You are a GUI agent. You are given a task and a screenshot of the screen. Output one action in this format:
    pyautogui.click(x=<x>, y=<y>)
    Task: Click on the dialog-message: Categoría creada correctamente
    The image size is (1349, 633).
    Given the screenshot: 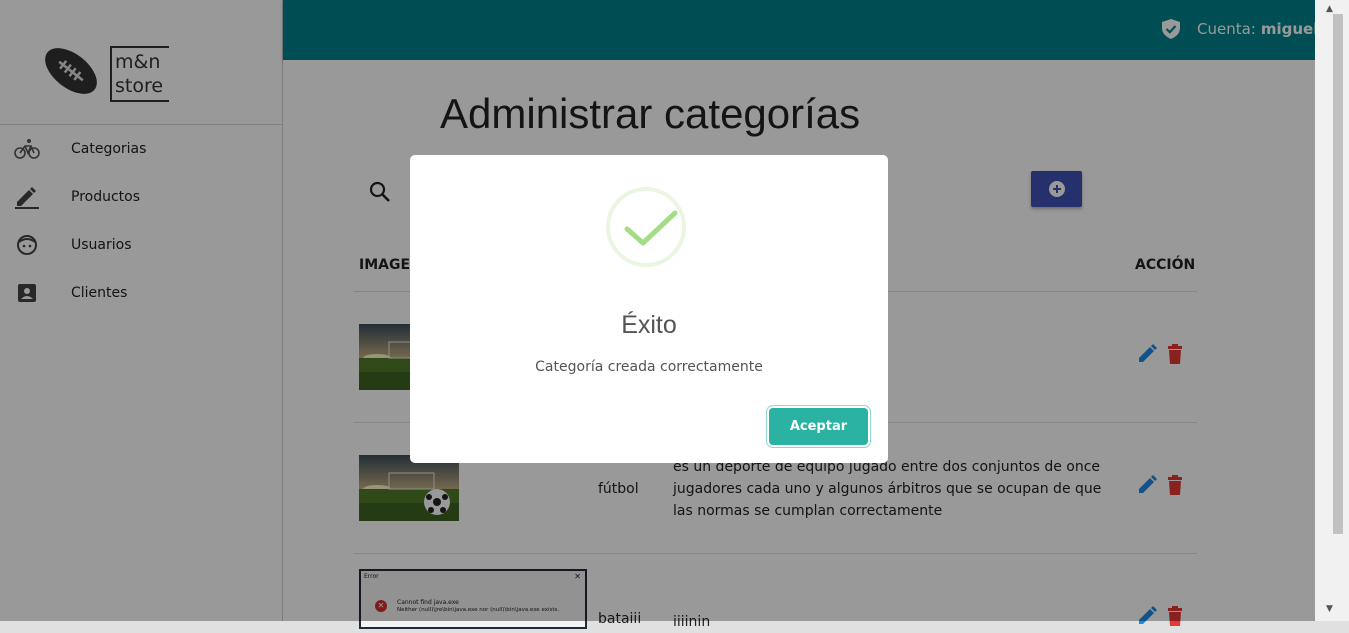 What is the action you would take?
    pyautogui.click(x=649, y=367)
    